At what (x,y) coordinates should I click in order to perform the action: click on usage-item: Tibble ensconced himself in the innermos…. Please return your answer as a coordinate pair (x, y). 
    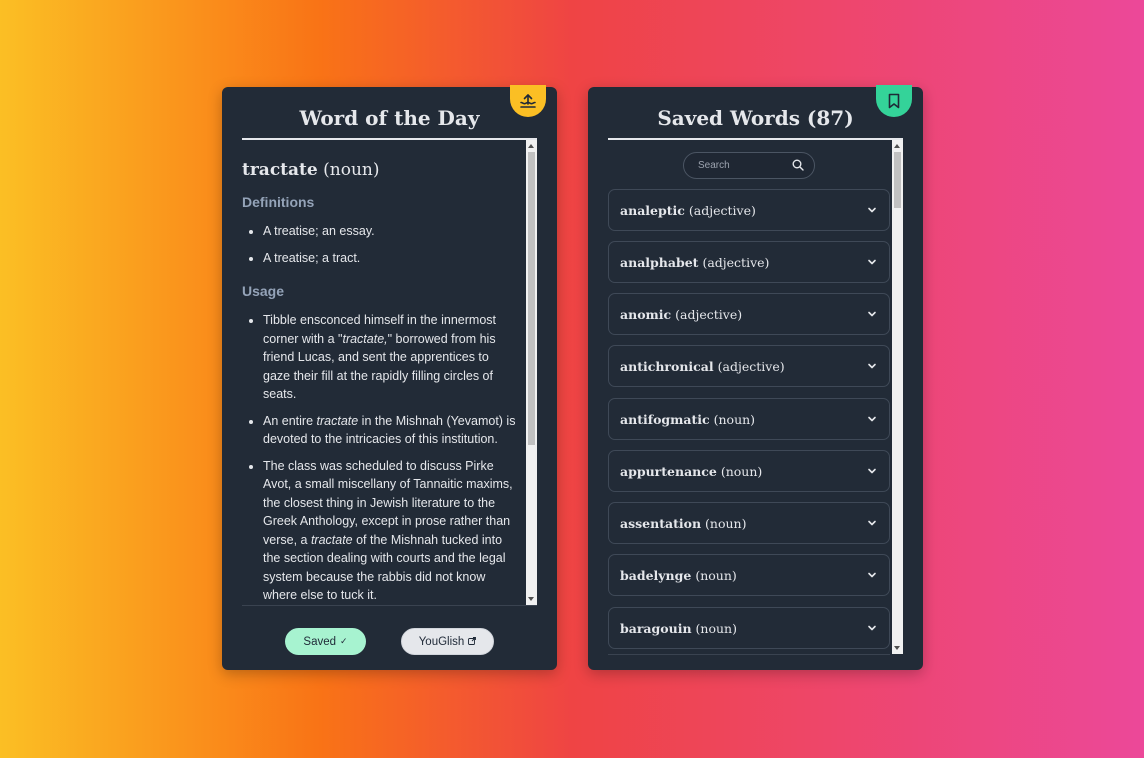
    Looking at the image, I should click on (390, 357).